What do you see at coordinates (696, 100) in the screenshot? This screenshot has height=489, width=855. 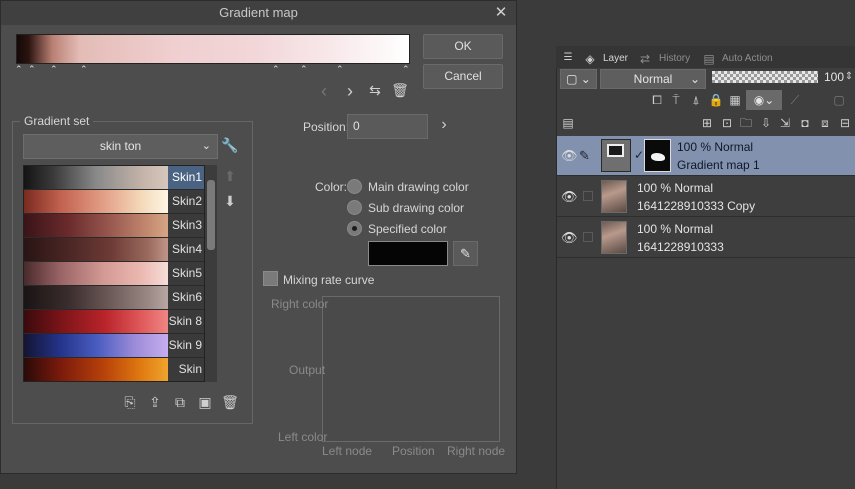 I see `draft-layer-icon: ⍋` at bounding box center [696, 100].